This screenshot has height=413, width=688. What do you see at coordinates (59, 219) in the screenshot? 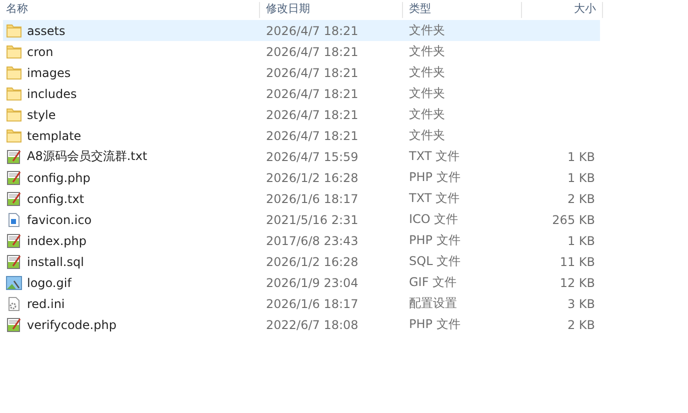
I see `file-name: favicon.ico` at bounding box center [59, 219].